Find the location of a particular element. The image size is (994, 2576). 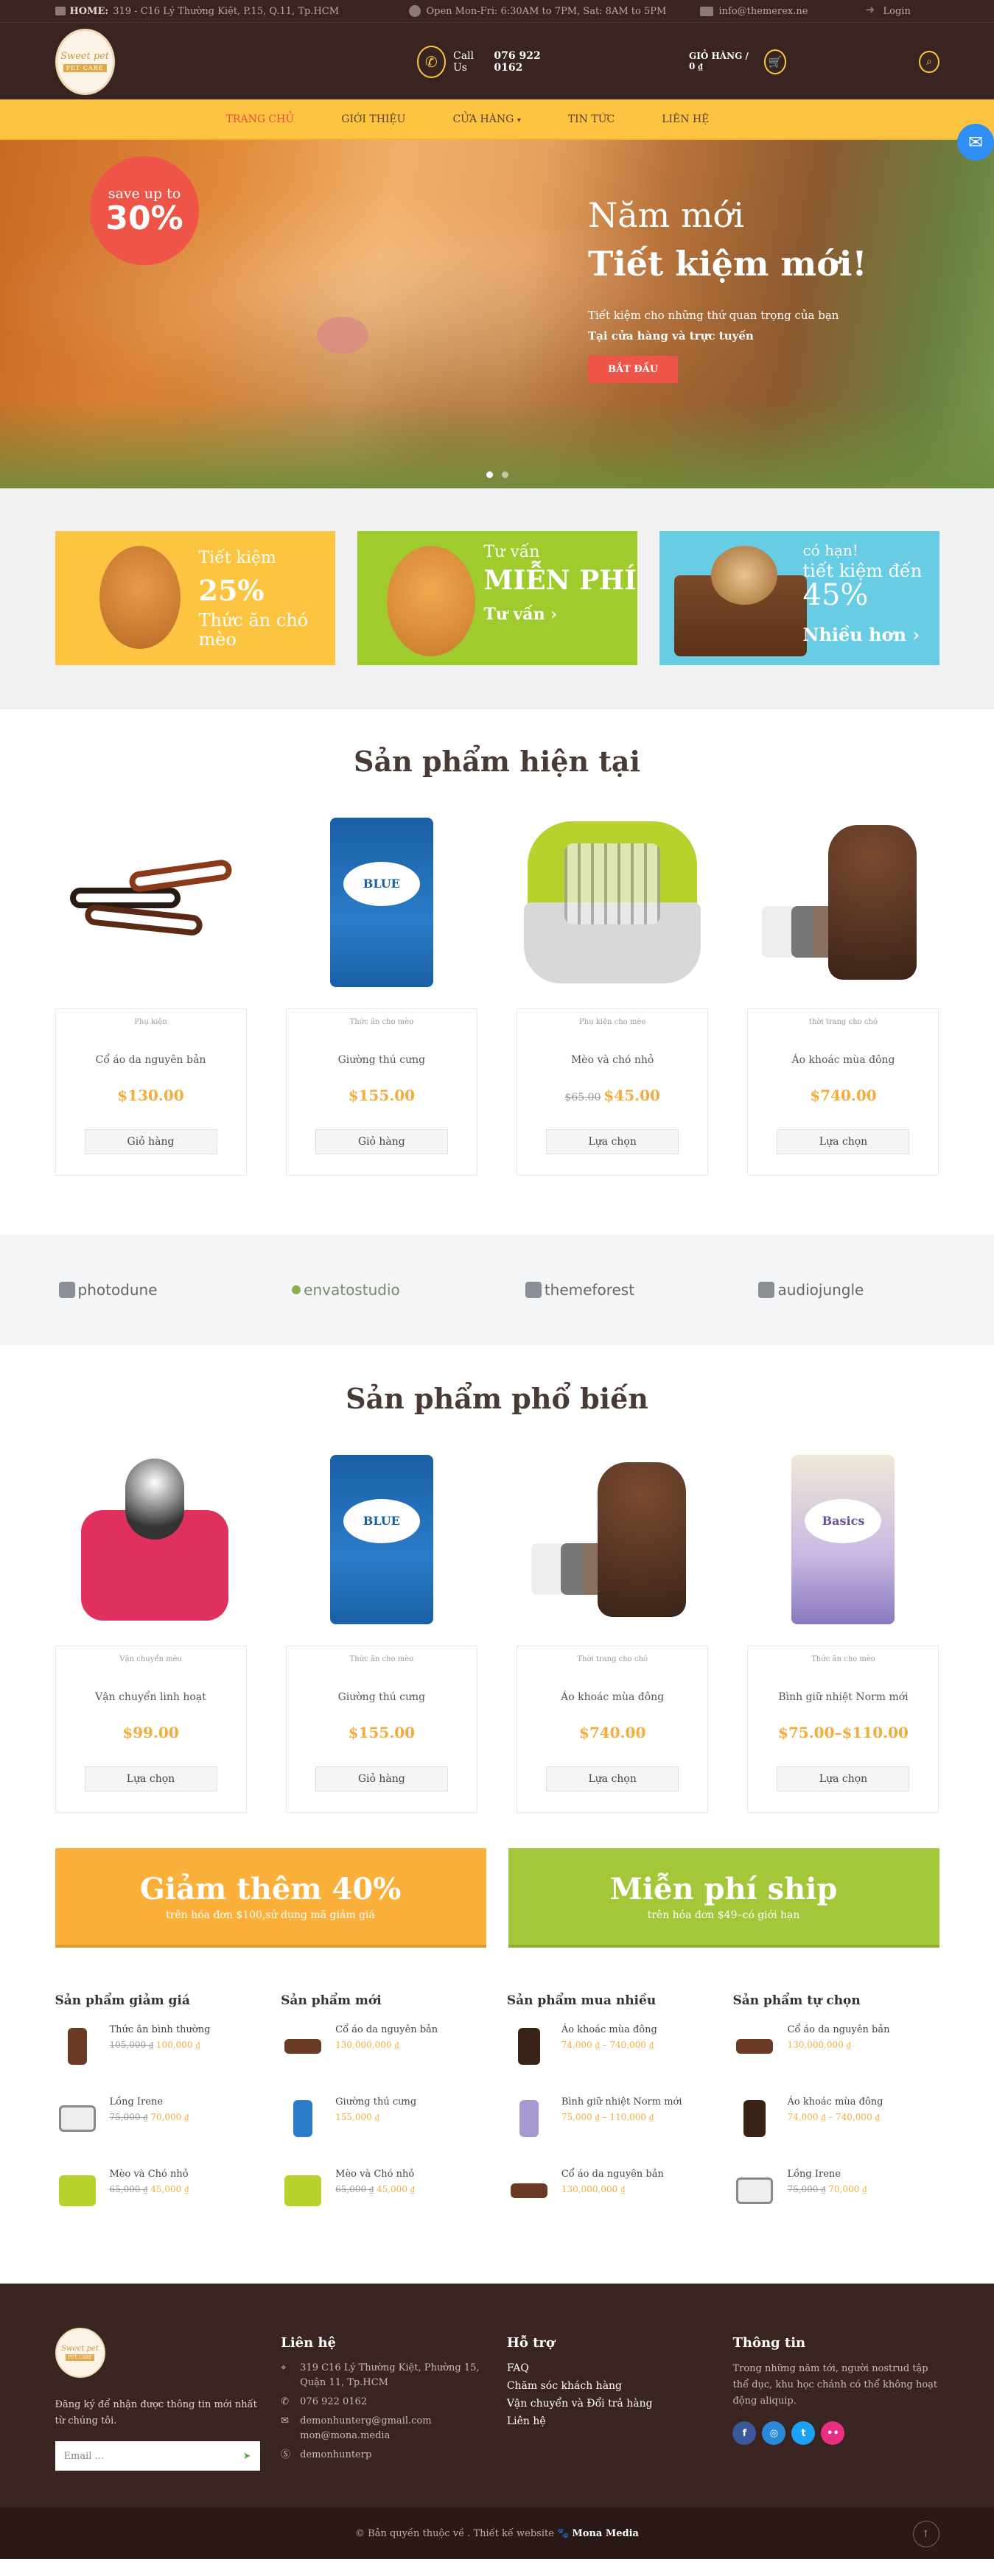

contact-email: ✉ demonhunterg@gmail.com mon@mona.media is located at coordinates (384, 2428).